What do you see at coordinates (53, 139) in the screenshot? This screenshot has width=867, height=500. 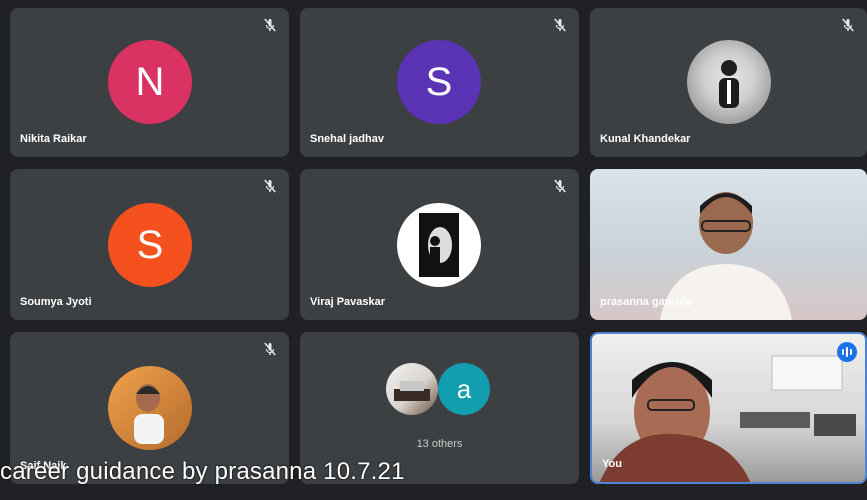 I see `participant-name: Nikita Raikar` at bounding box center [53, 139].